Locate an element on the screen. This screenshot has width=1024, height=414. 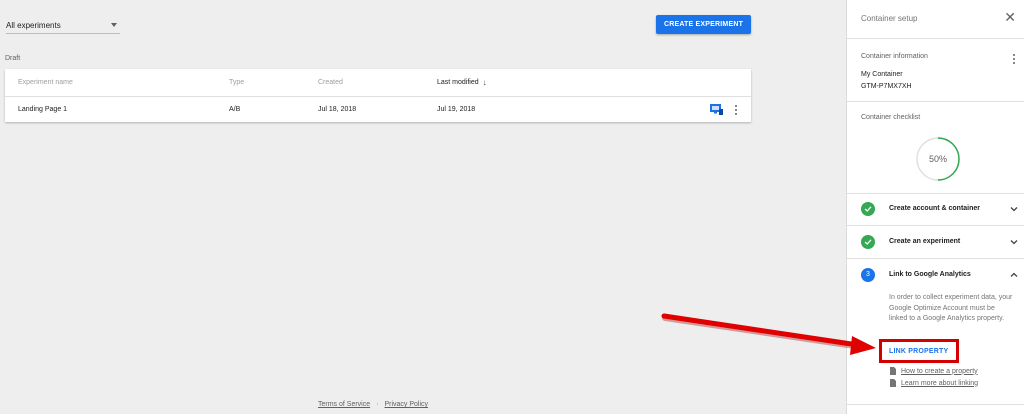
header-type: Type is located at coordinates (236, 82).